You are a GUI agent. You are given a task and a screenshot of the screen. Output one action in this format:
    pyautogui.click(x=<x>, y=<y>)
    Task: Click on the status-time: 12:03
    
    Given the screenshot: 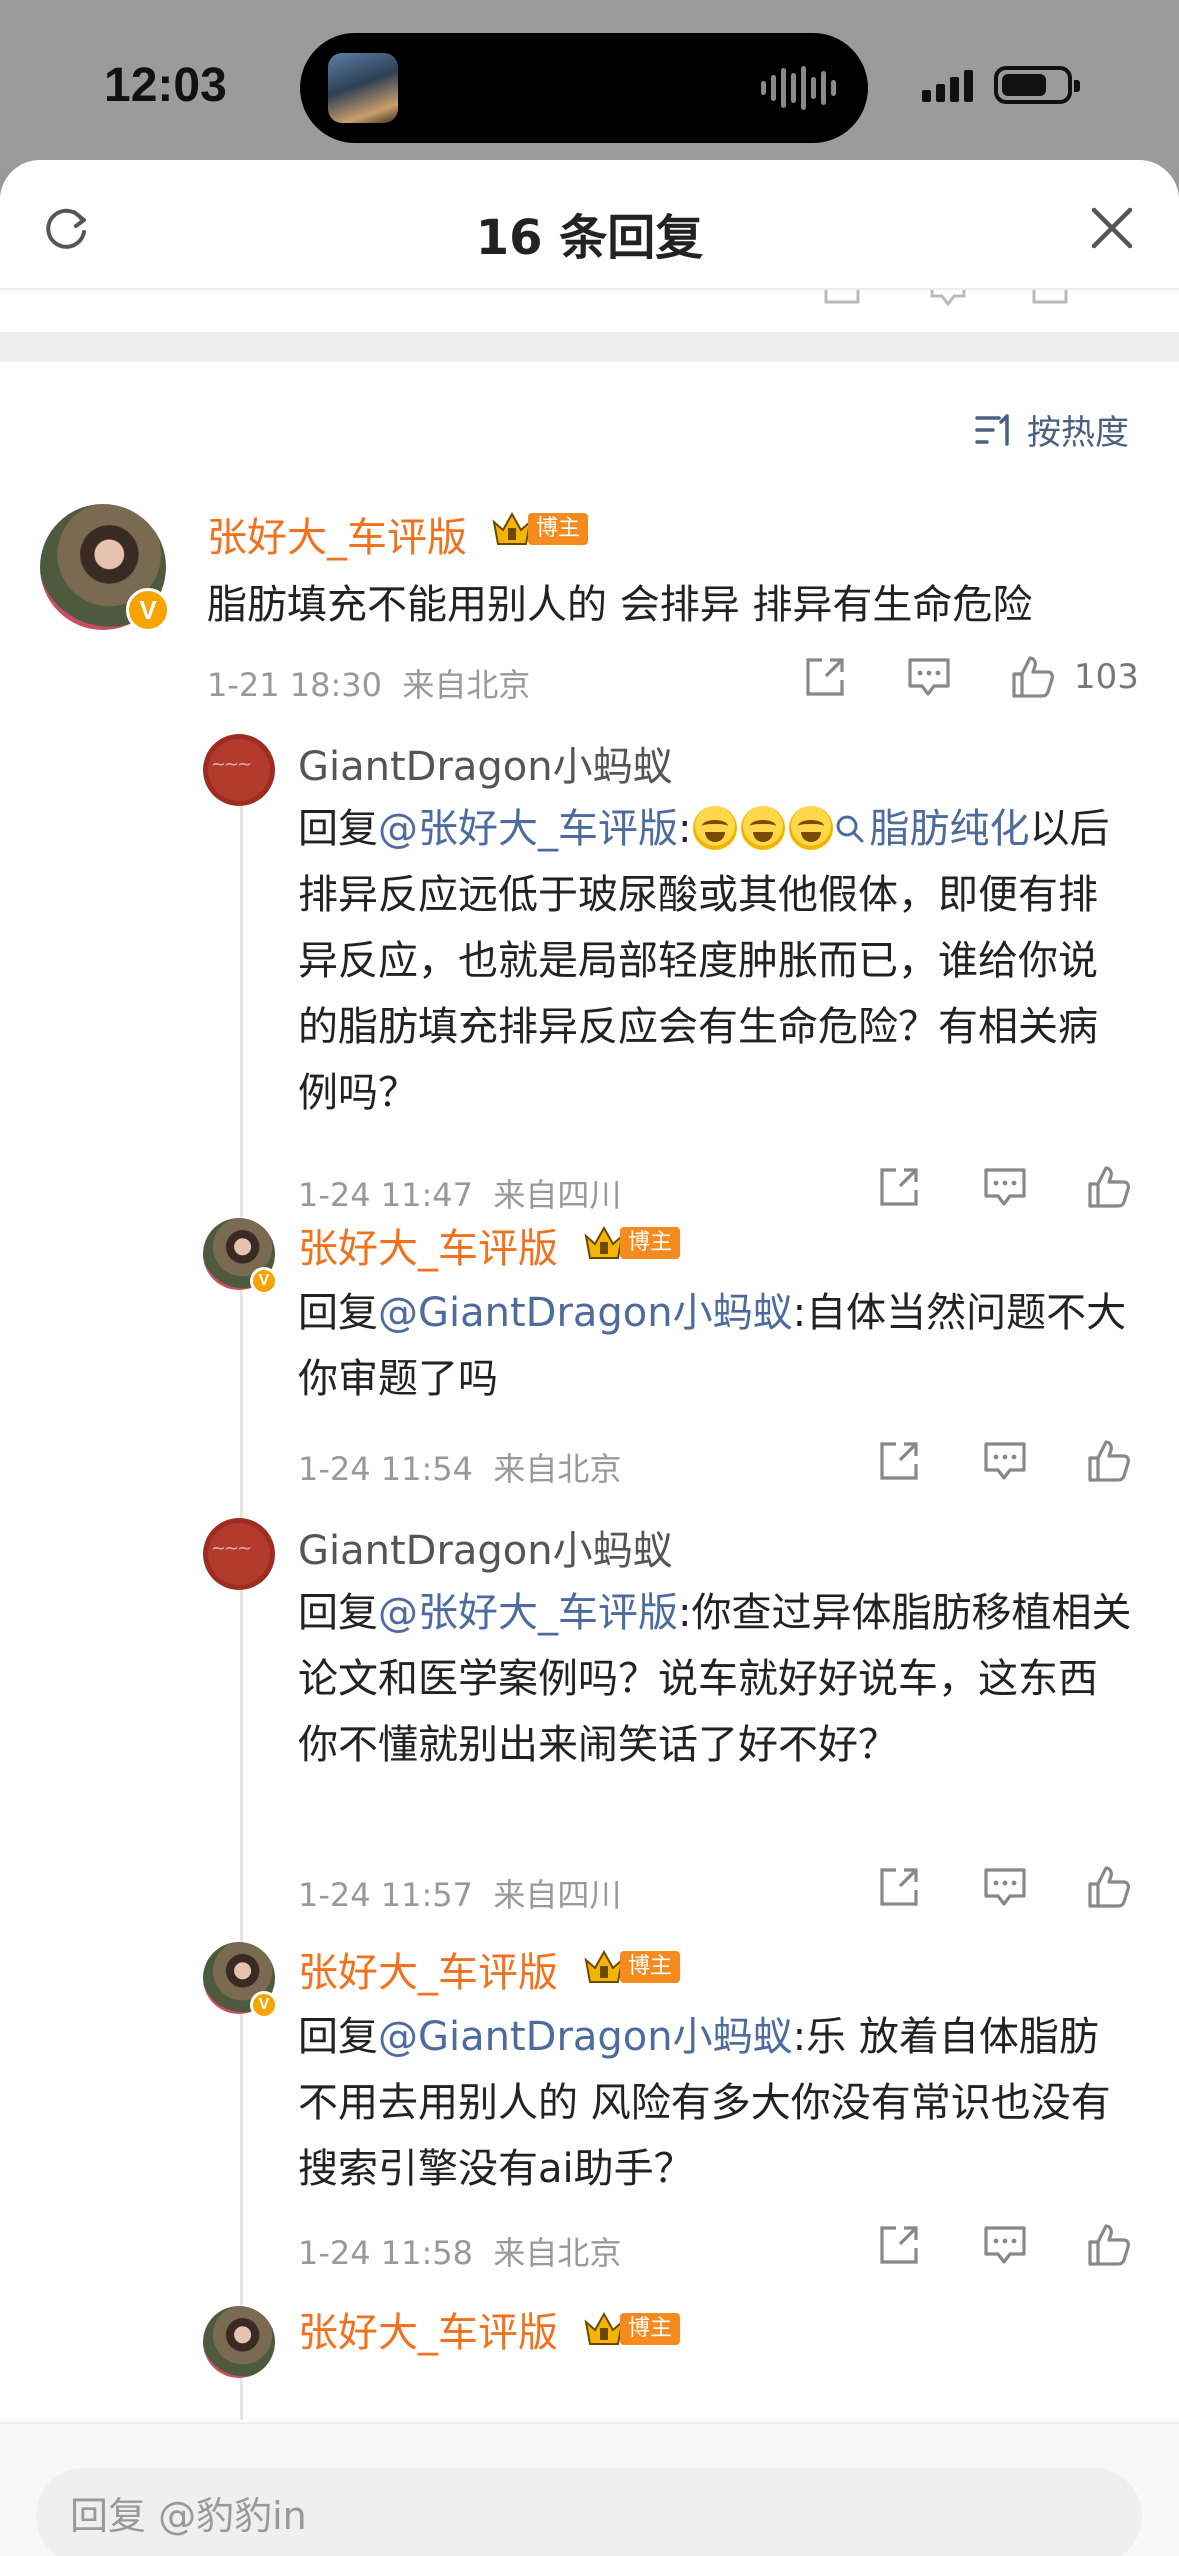 What is the action you would take?
    pyautogui.click(x=165, y=85)
    